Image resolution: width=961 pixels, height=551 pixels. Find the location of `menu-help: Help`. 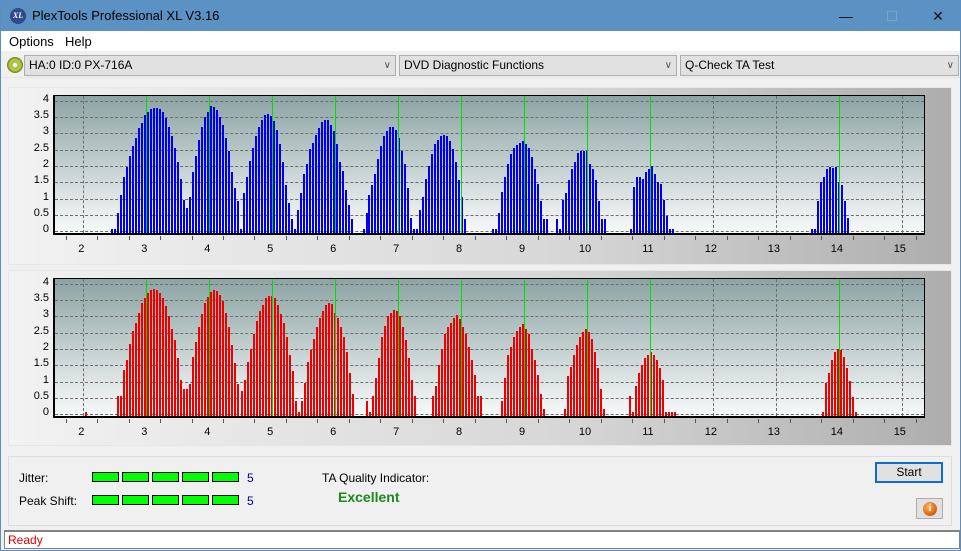

menu-help: Help is located at coordinates (78, 41).